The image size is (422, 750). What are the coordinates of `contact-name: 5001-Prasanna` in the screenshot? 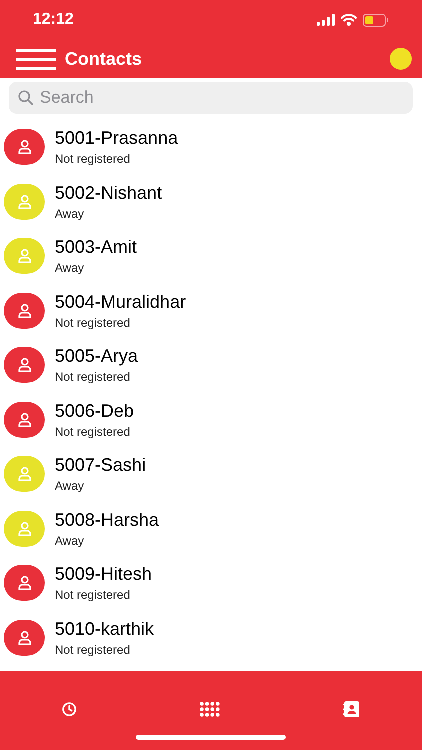 It's located at (116, 138).